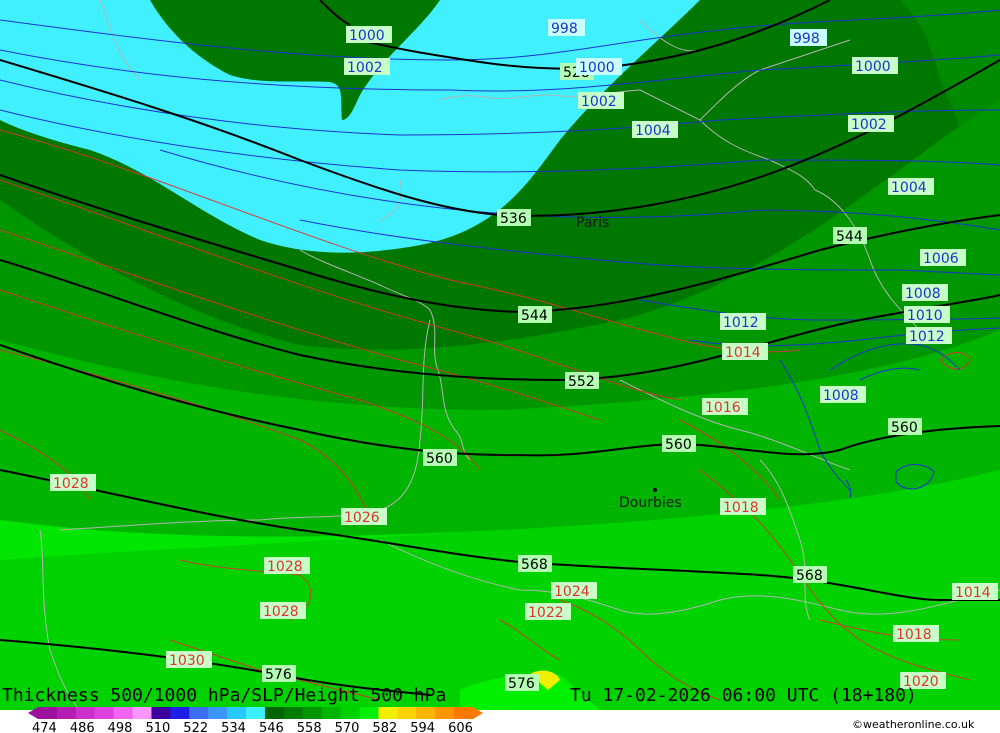  I want to click on slp-label-1028c: 1028, so click(283, 611).